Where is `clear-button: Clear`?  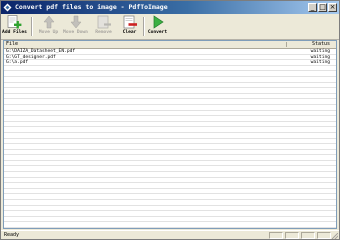
clear-button: Clear is located at coordinates (129, 26).